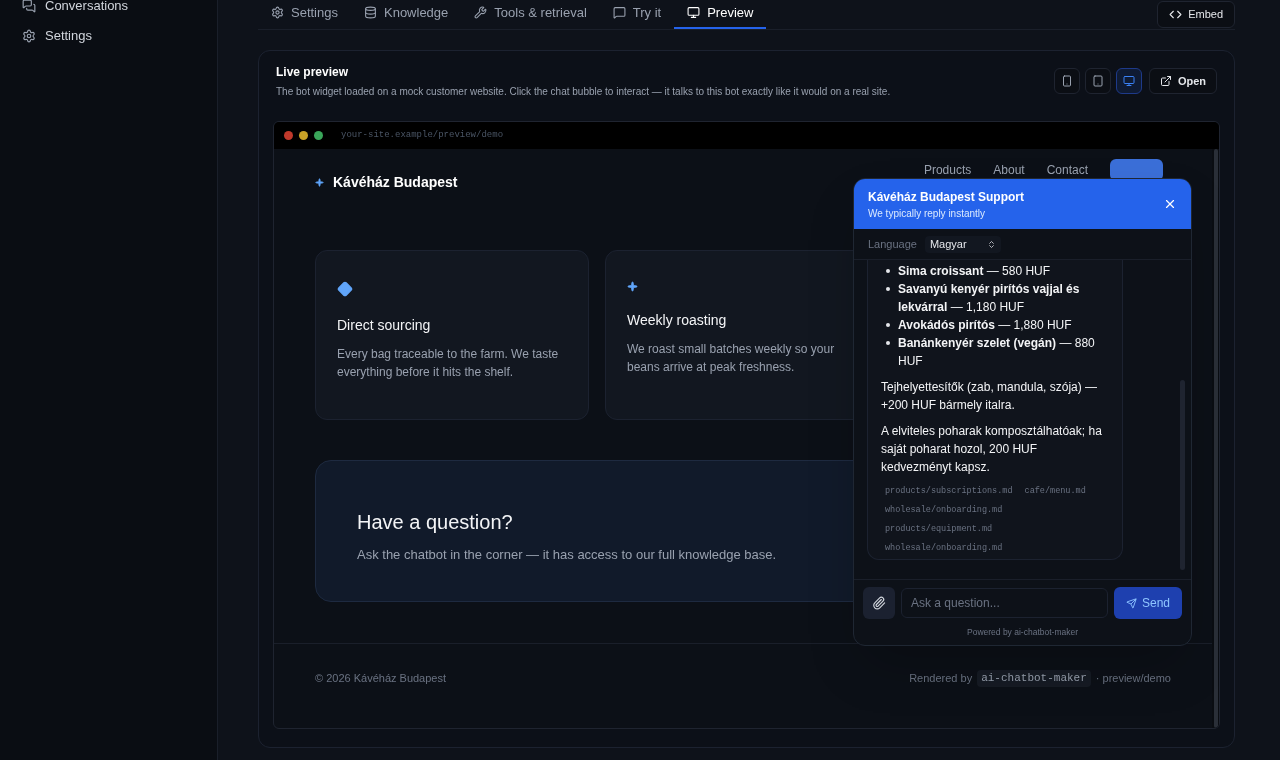 Image resolution: width=1280 pixels, height=760 pixels. What do you see at coordinates (1131, 603) in the screenshot?
I see `send-icon` at bounding box center [1131, 603].